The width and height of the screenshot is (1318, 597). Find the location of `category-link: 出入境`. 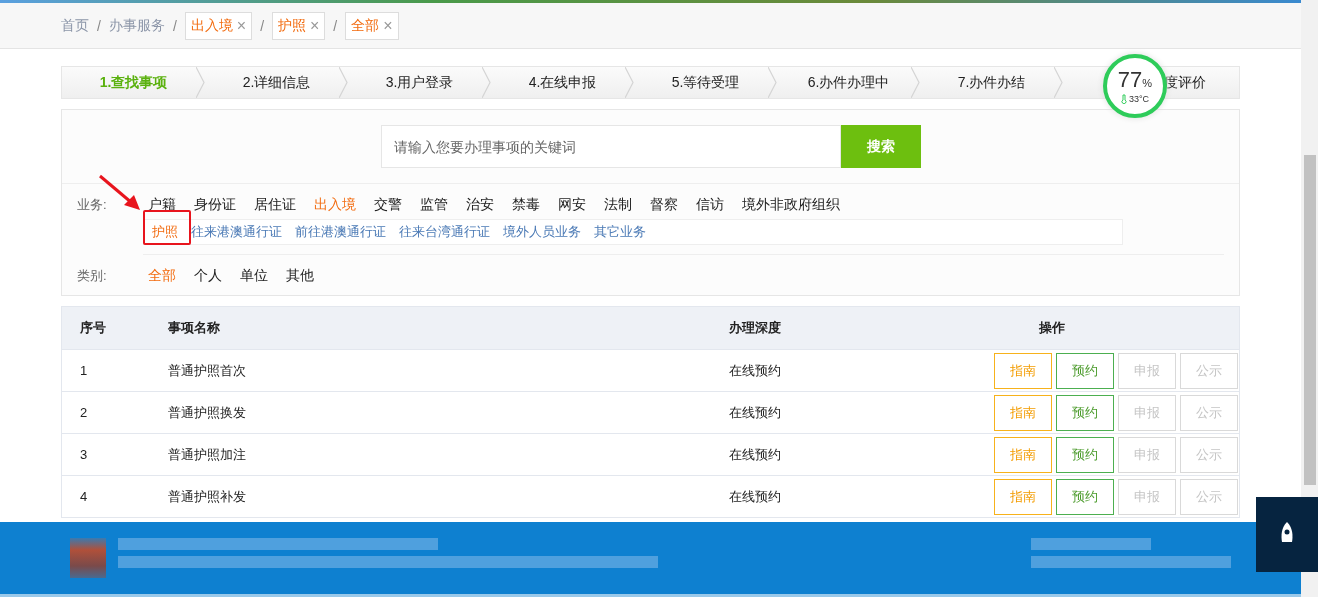

category-link: 出入境 is located at coordinates (335, 205).